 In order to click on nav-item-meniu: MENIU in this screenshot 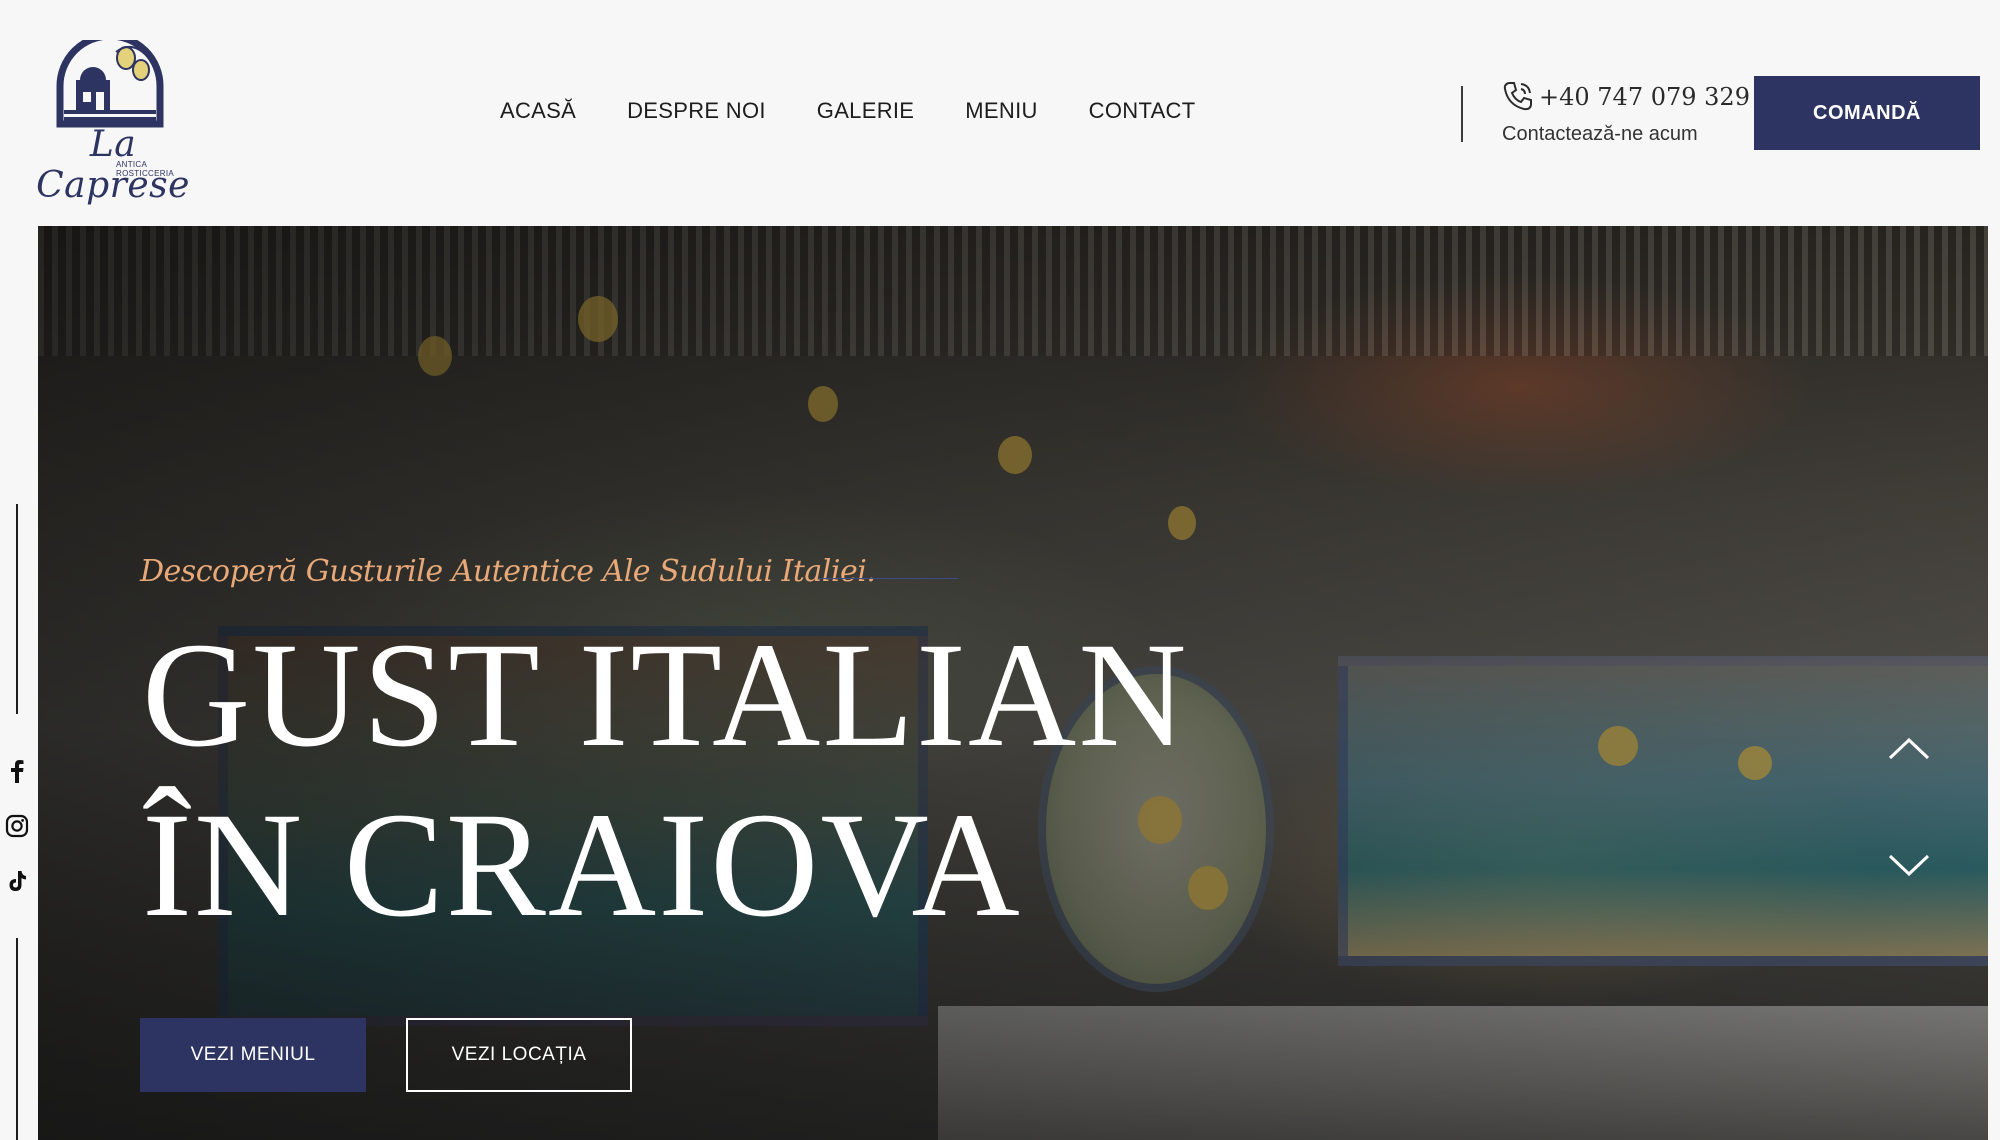, I will do `click(1001, 113)`.